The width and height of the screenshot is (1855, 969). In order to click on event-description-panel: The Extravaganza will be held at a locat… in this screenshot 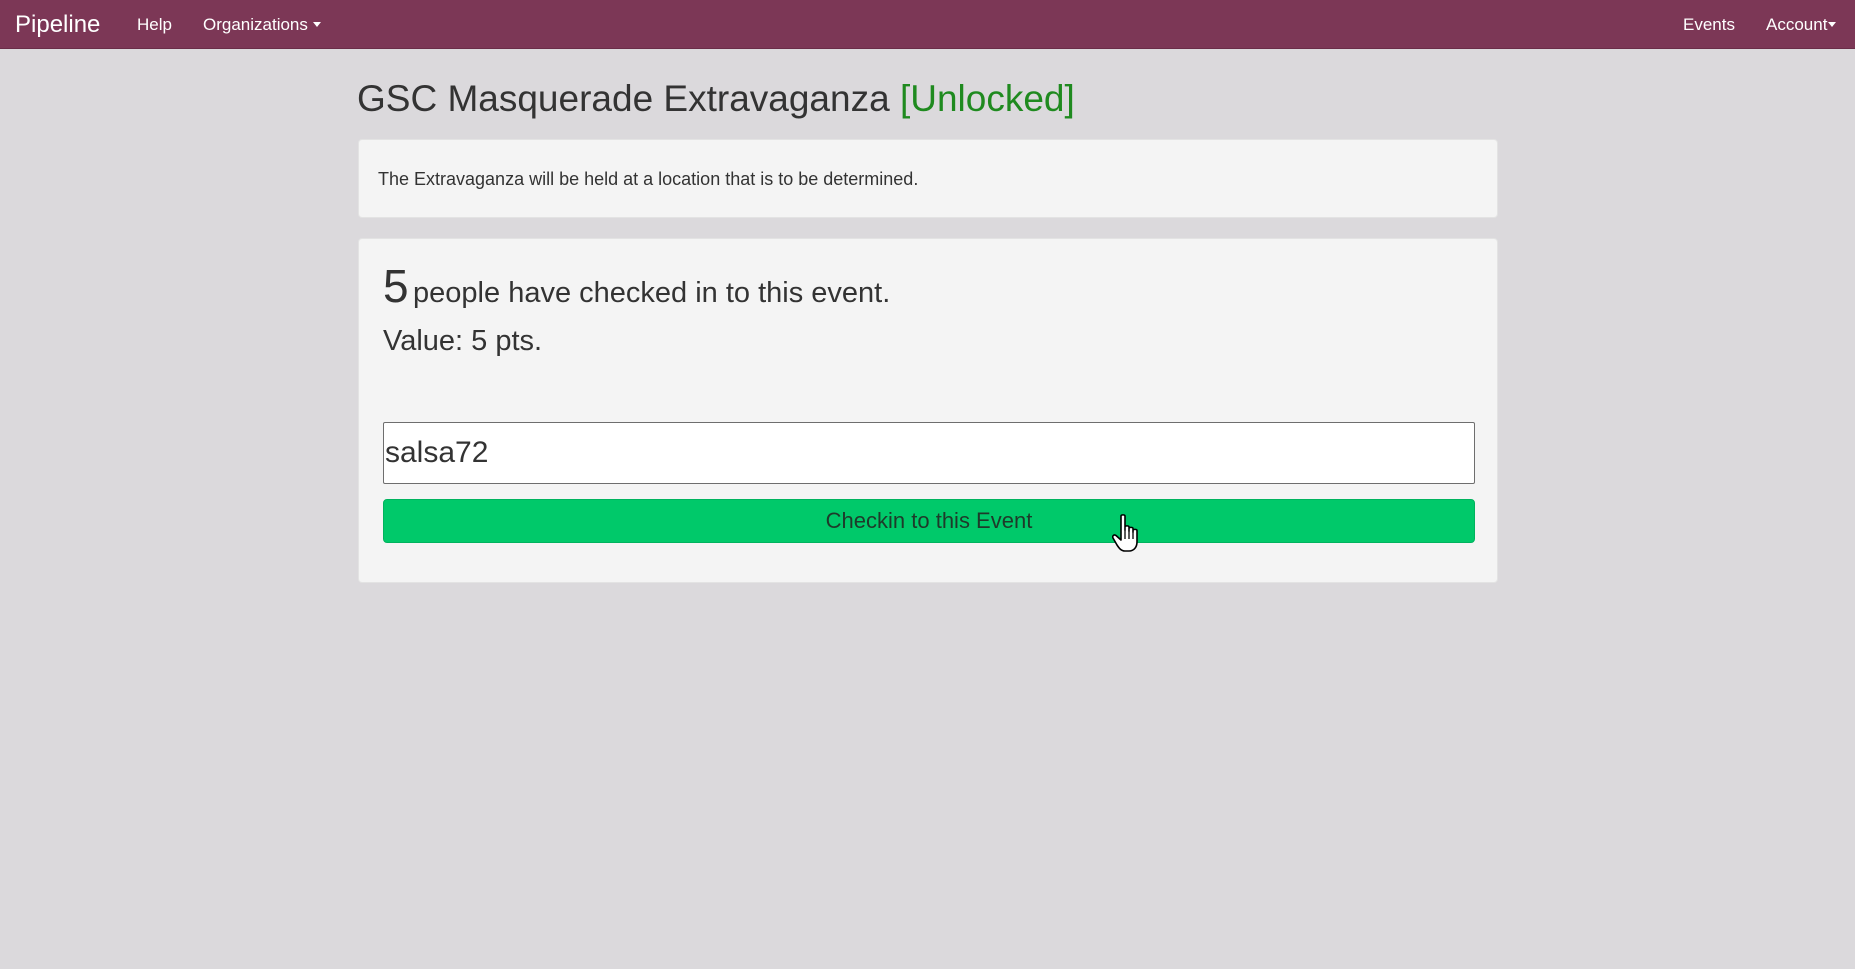, I will do `click(928, 178)`.